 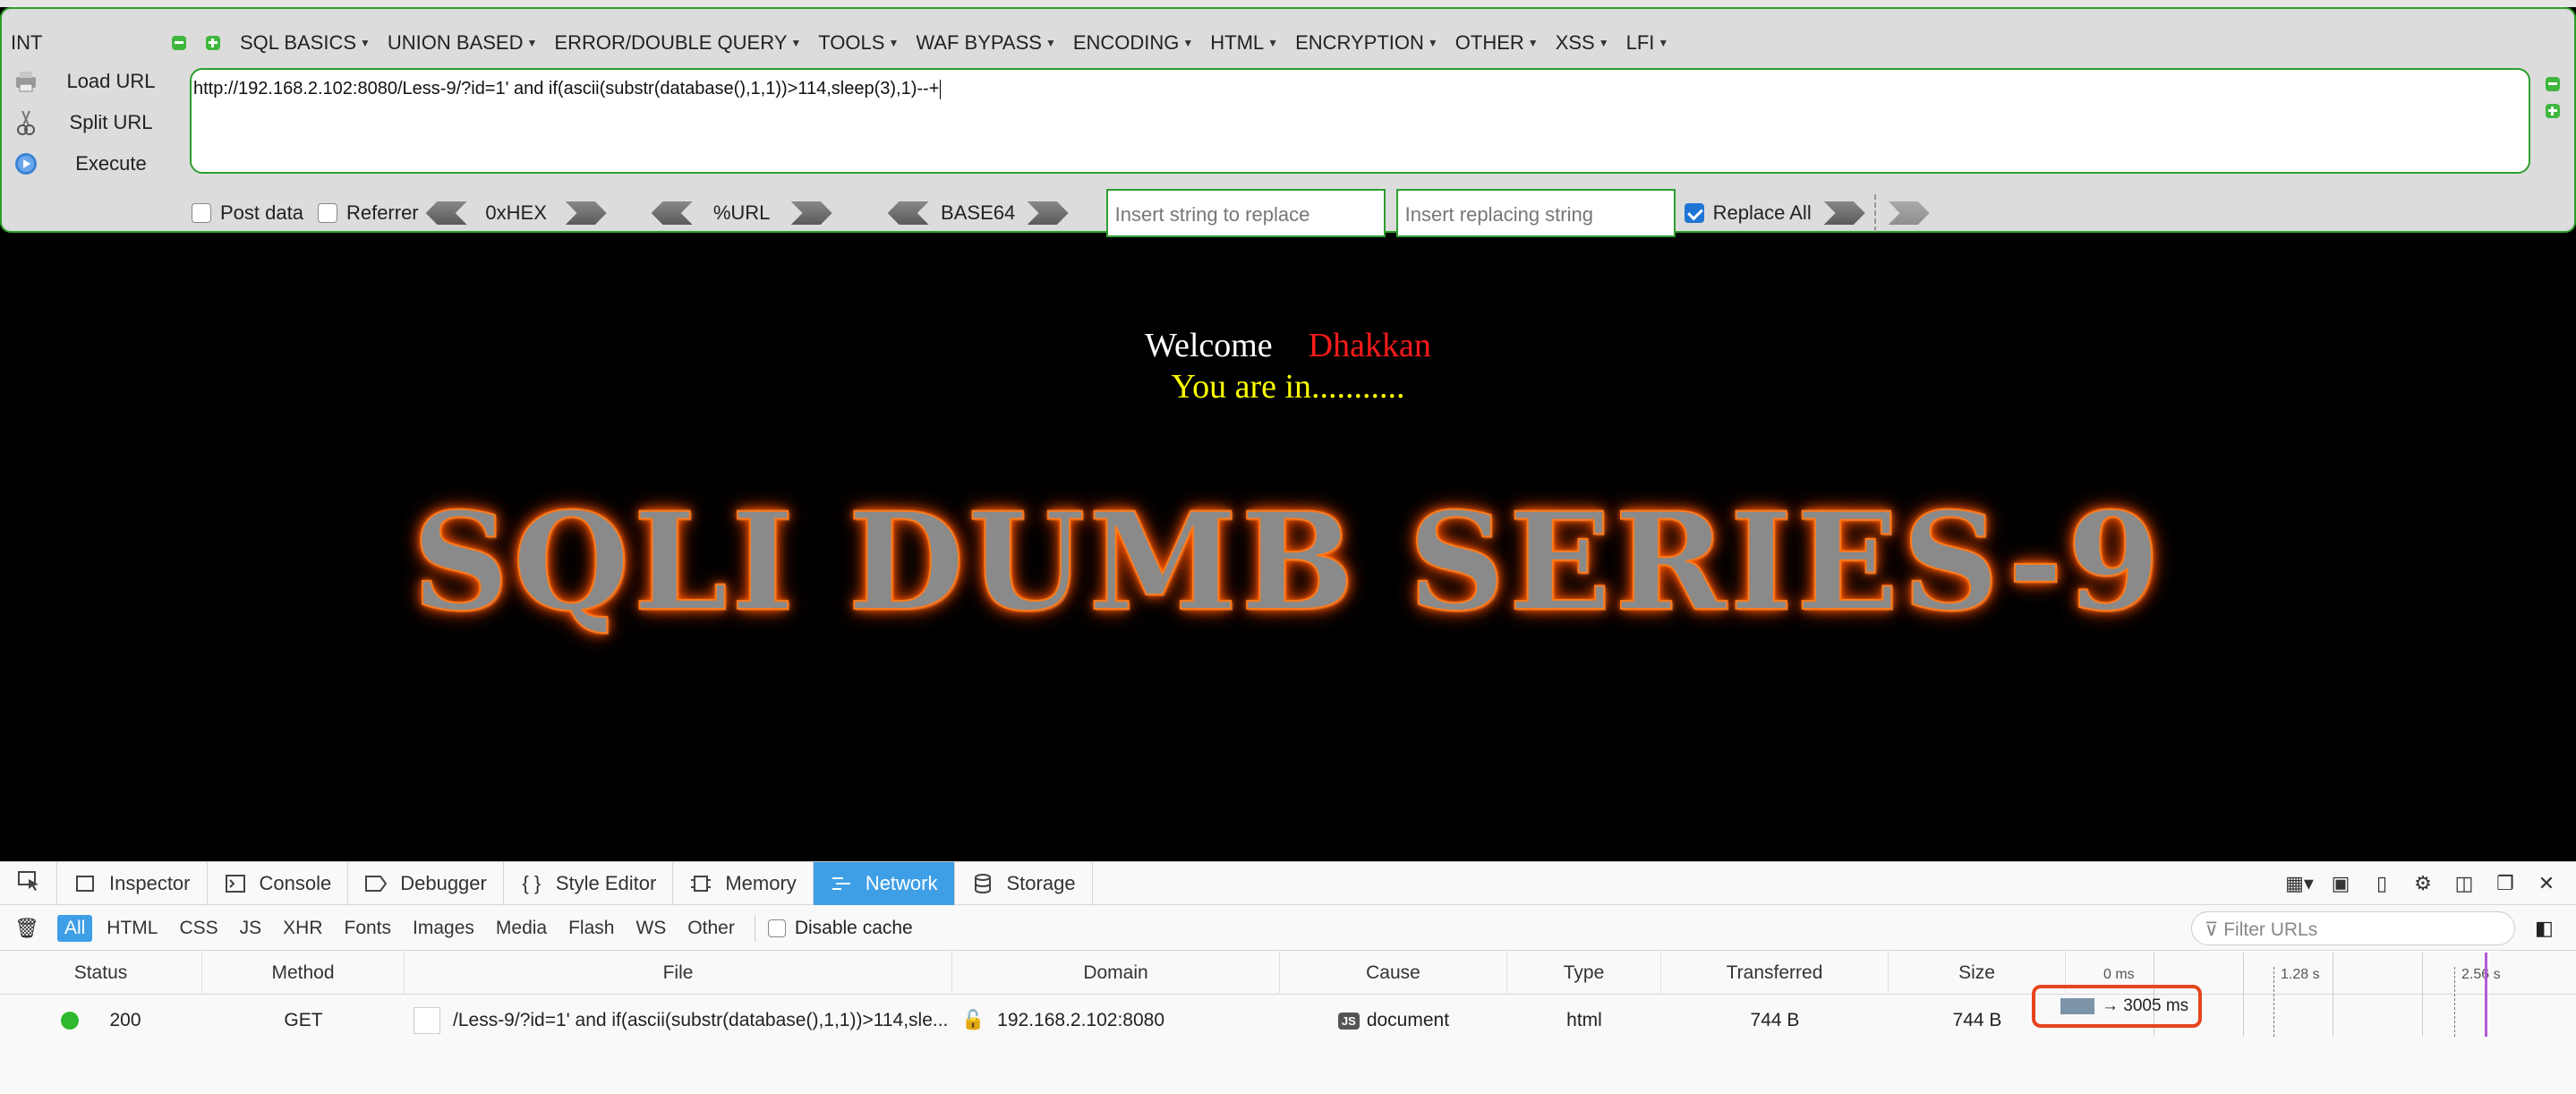 I want to click on header-type: Type, so click(x=1584, y=973).